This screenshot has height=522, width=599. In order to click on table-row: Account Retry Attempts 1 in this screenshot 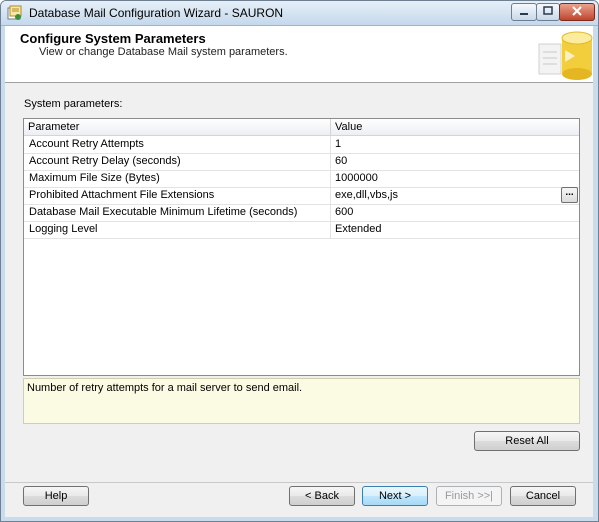, I will do `click(301, 145)`.